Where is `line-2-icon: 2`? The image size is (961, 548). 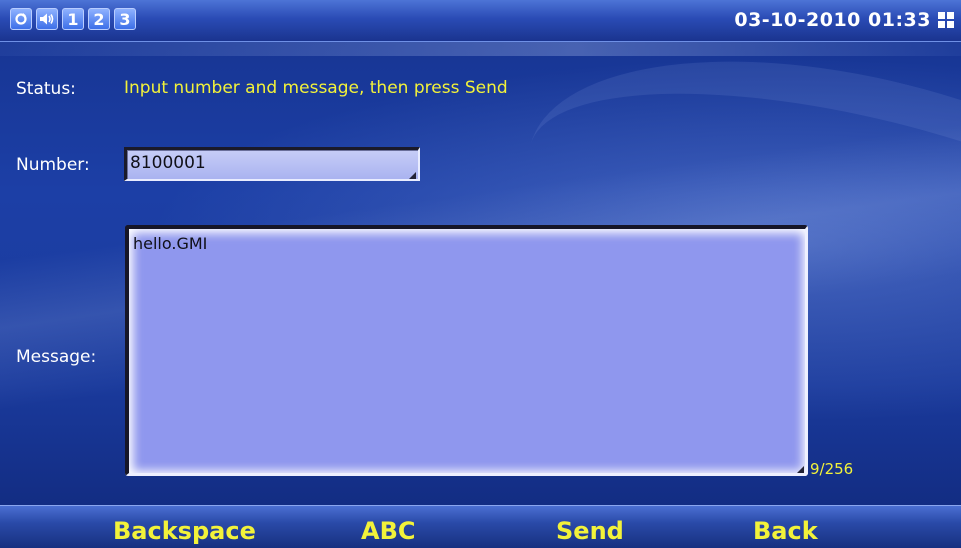
line-2-icon: 2 is located at coordinates (99, 19).